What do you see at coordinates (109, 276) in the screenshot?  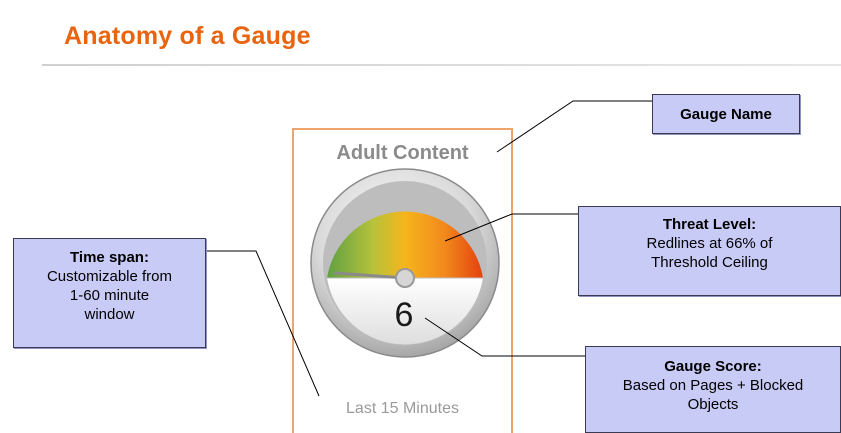 I see `callout-text: Customizable from` at bounding box center [109, 276].